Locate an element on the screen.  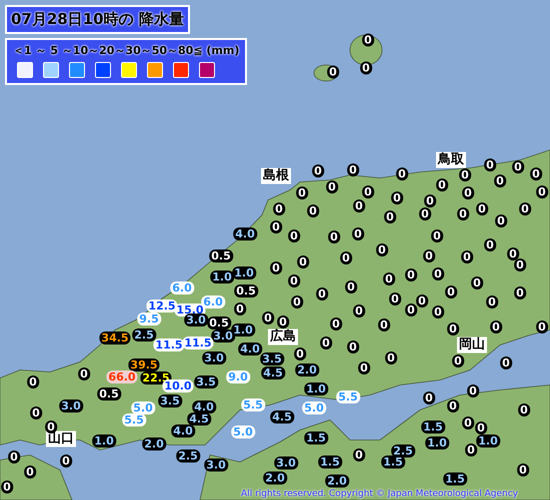
place-label: 鳥取 is located at coordinates (451, 160).